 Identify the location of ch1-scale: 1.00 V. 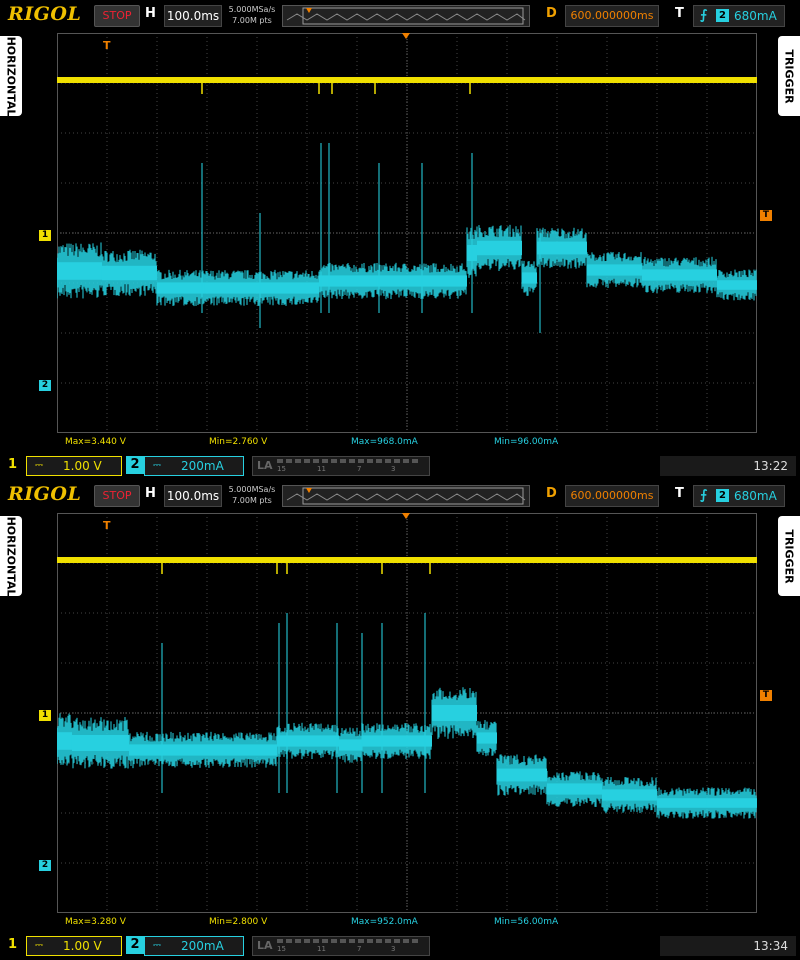
(82, 466).